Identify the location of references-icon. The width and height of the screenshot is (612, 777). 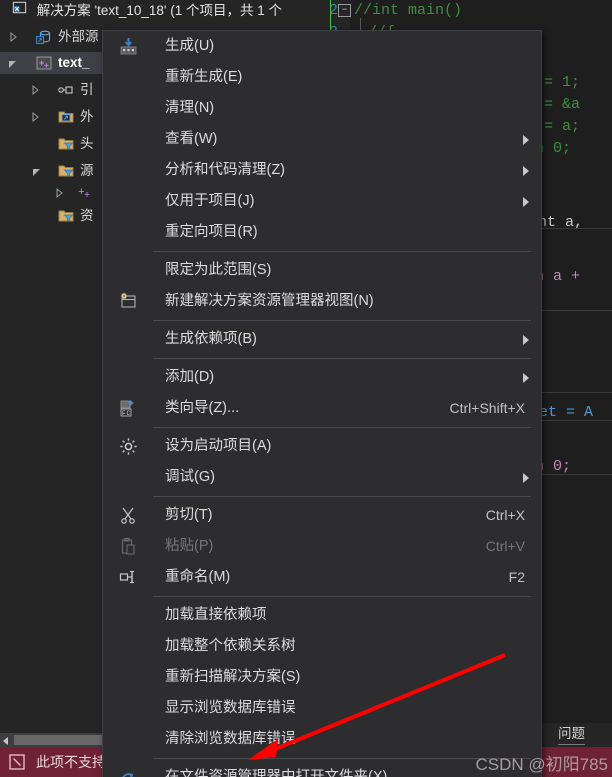
(66, 93).